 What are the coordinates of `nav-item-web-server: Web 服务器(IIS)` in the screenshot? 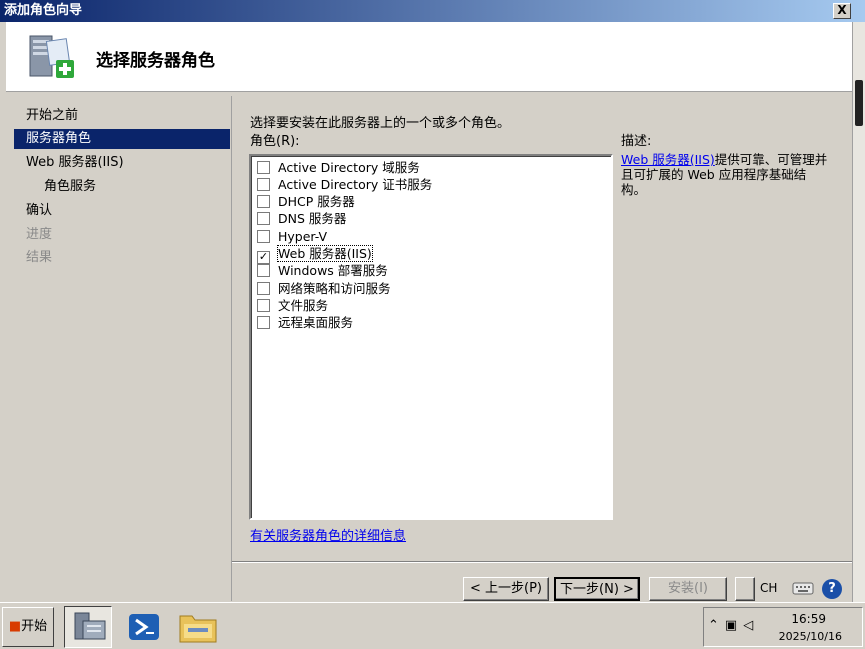 It's located at (122, 163).